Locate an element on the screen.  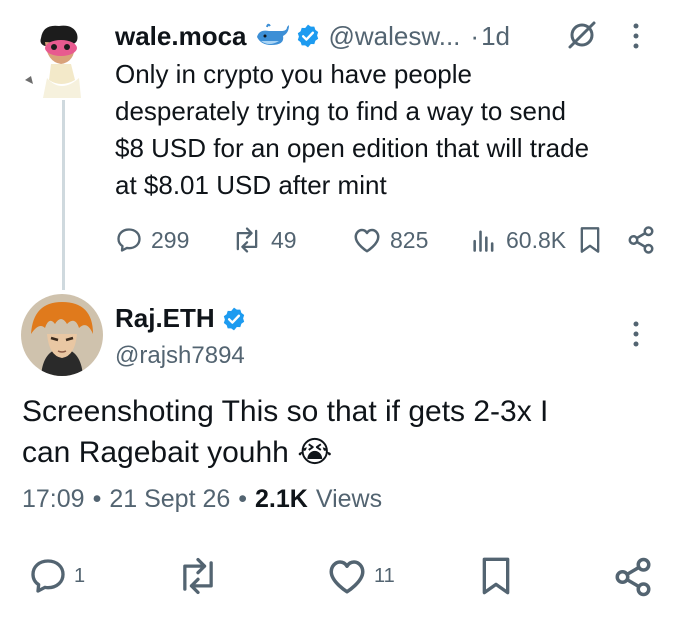
reply-action: 1 is located at coordinates (56, 576).